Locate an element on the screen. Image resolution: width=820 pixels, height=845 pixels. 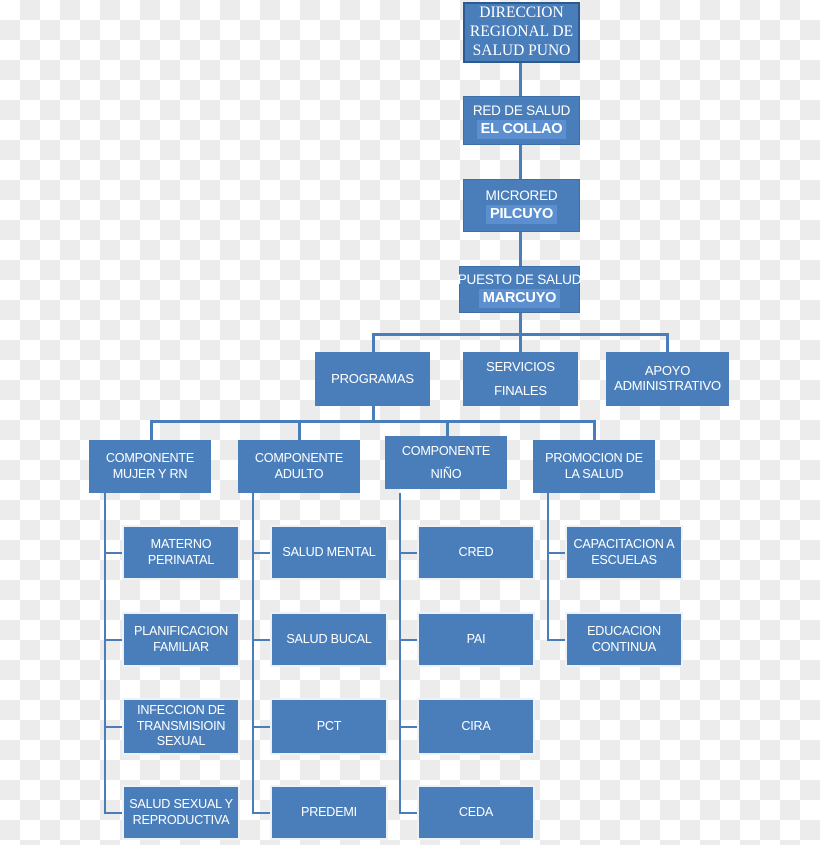
node-cred: CRED is located at coordinates (476, 552).